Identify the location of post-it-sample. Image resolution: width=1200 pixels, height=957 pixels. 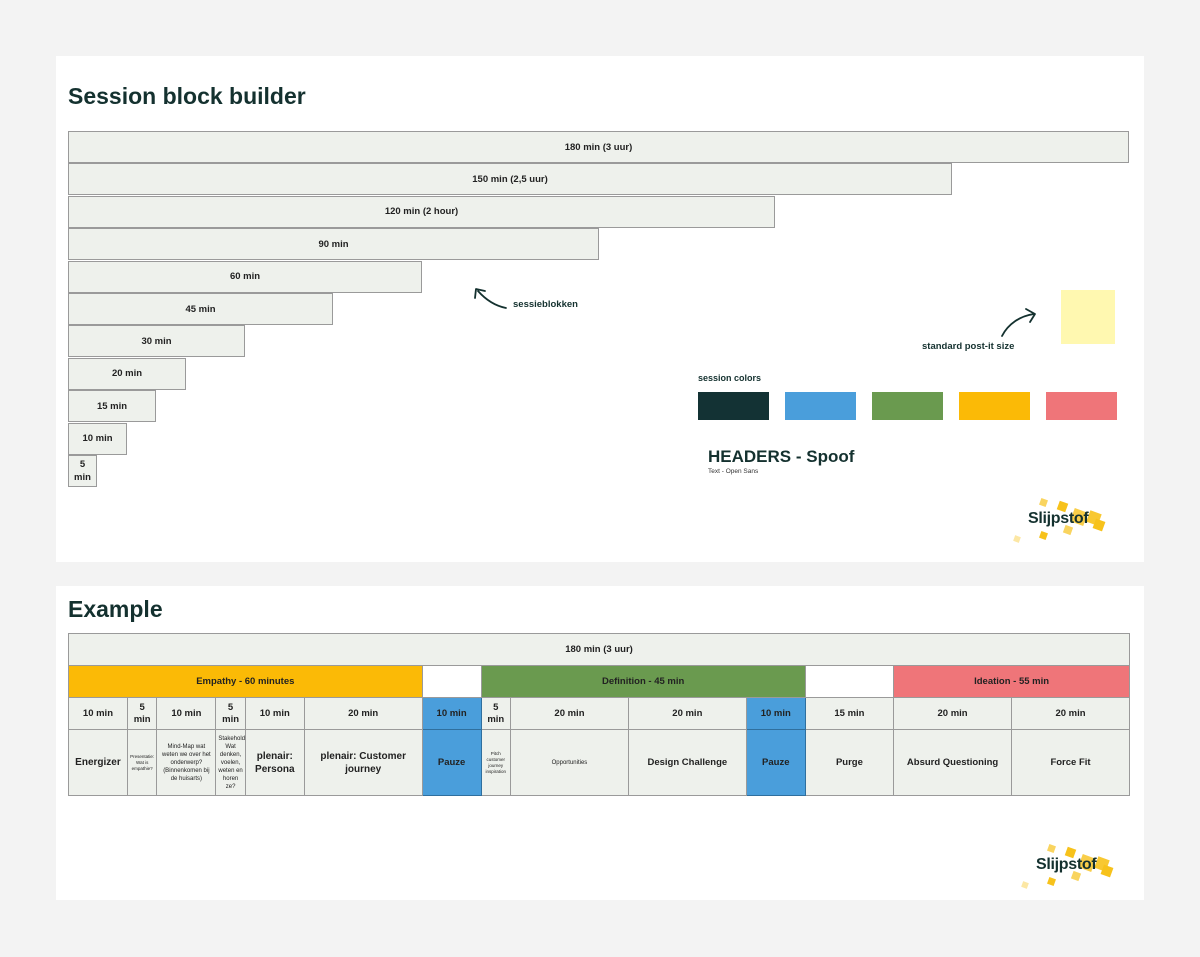
(1088, 317).